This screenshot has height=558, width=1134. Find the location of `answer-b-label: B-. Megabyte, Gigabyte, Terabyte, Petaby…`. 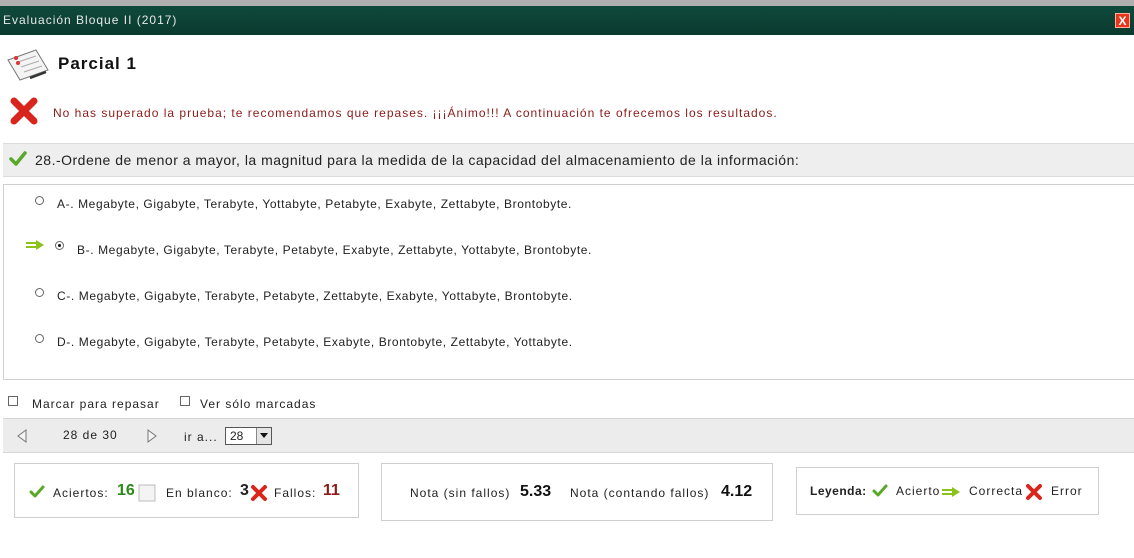

answer-b-label: B-. Megabyte, Gigabyte, Terabyte, Petaby… is located at coordinates (334, 250).